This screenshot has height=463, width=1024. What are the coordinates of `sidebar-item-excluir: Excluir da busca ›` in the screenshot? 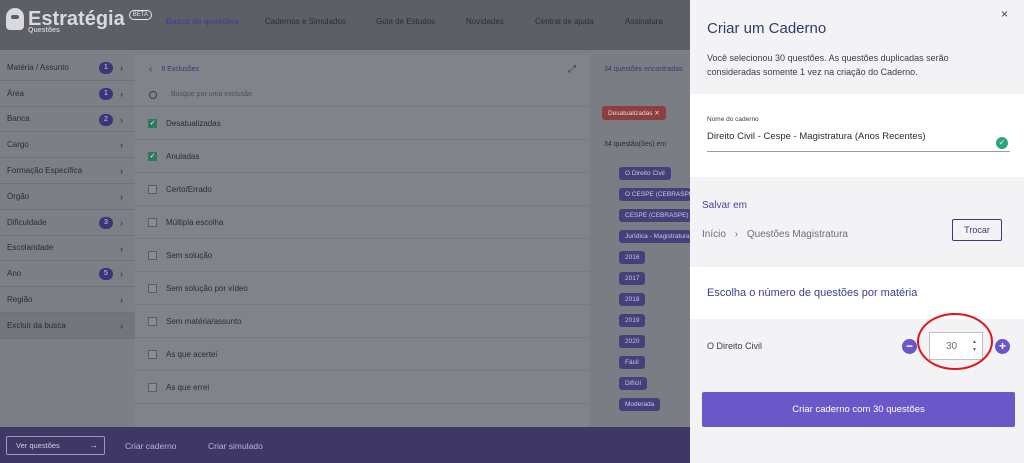 It's located at (67, 325).